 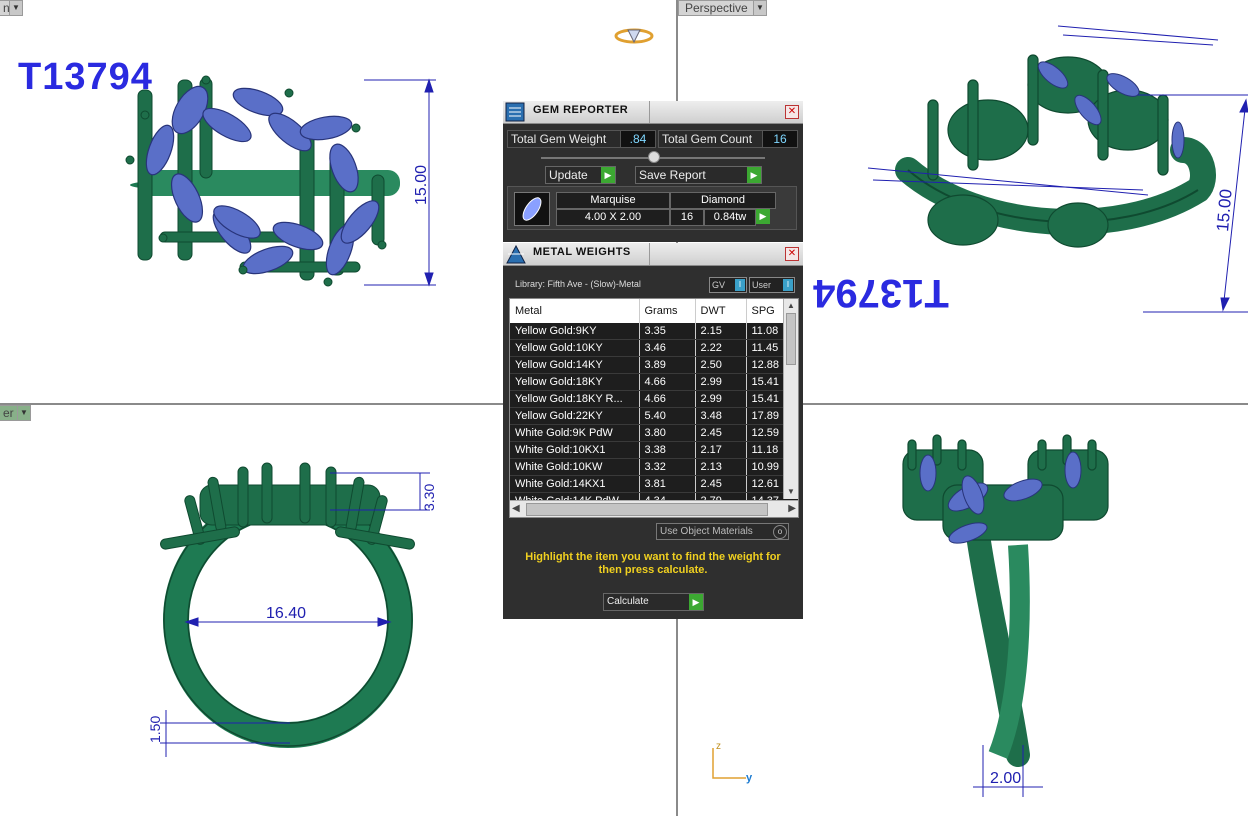 What do you see at coordinates (578, 284) in the screenshot?
I see `library-label: Library: Fifth Ave - (Slow)-Metal` at bounding box center [578, 284].